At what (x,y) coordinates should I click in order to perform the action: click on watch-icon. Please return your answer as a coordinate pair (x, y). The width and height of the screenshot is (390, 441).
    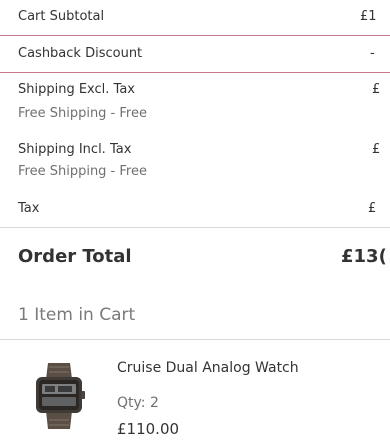
    Looking at the image, I should click on (60, 396).